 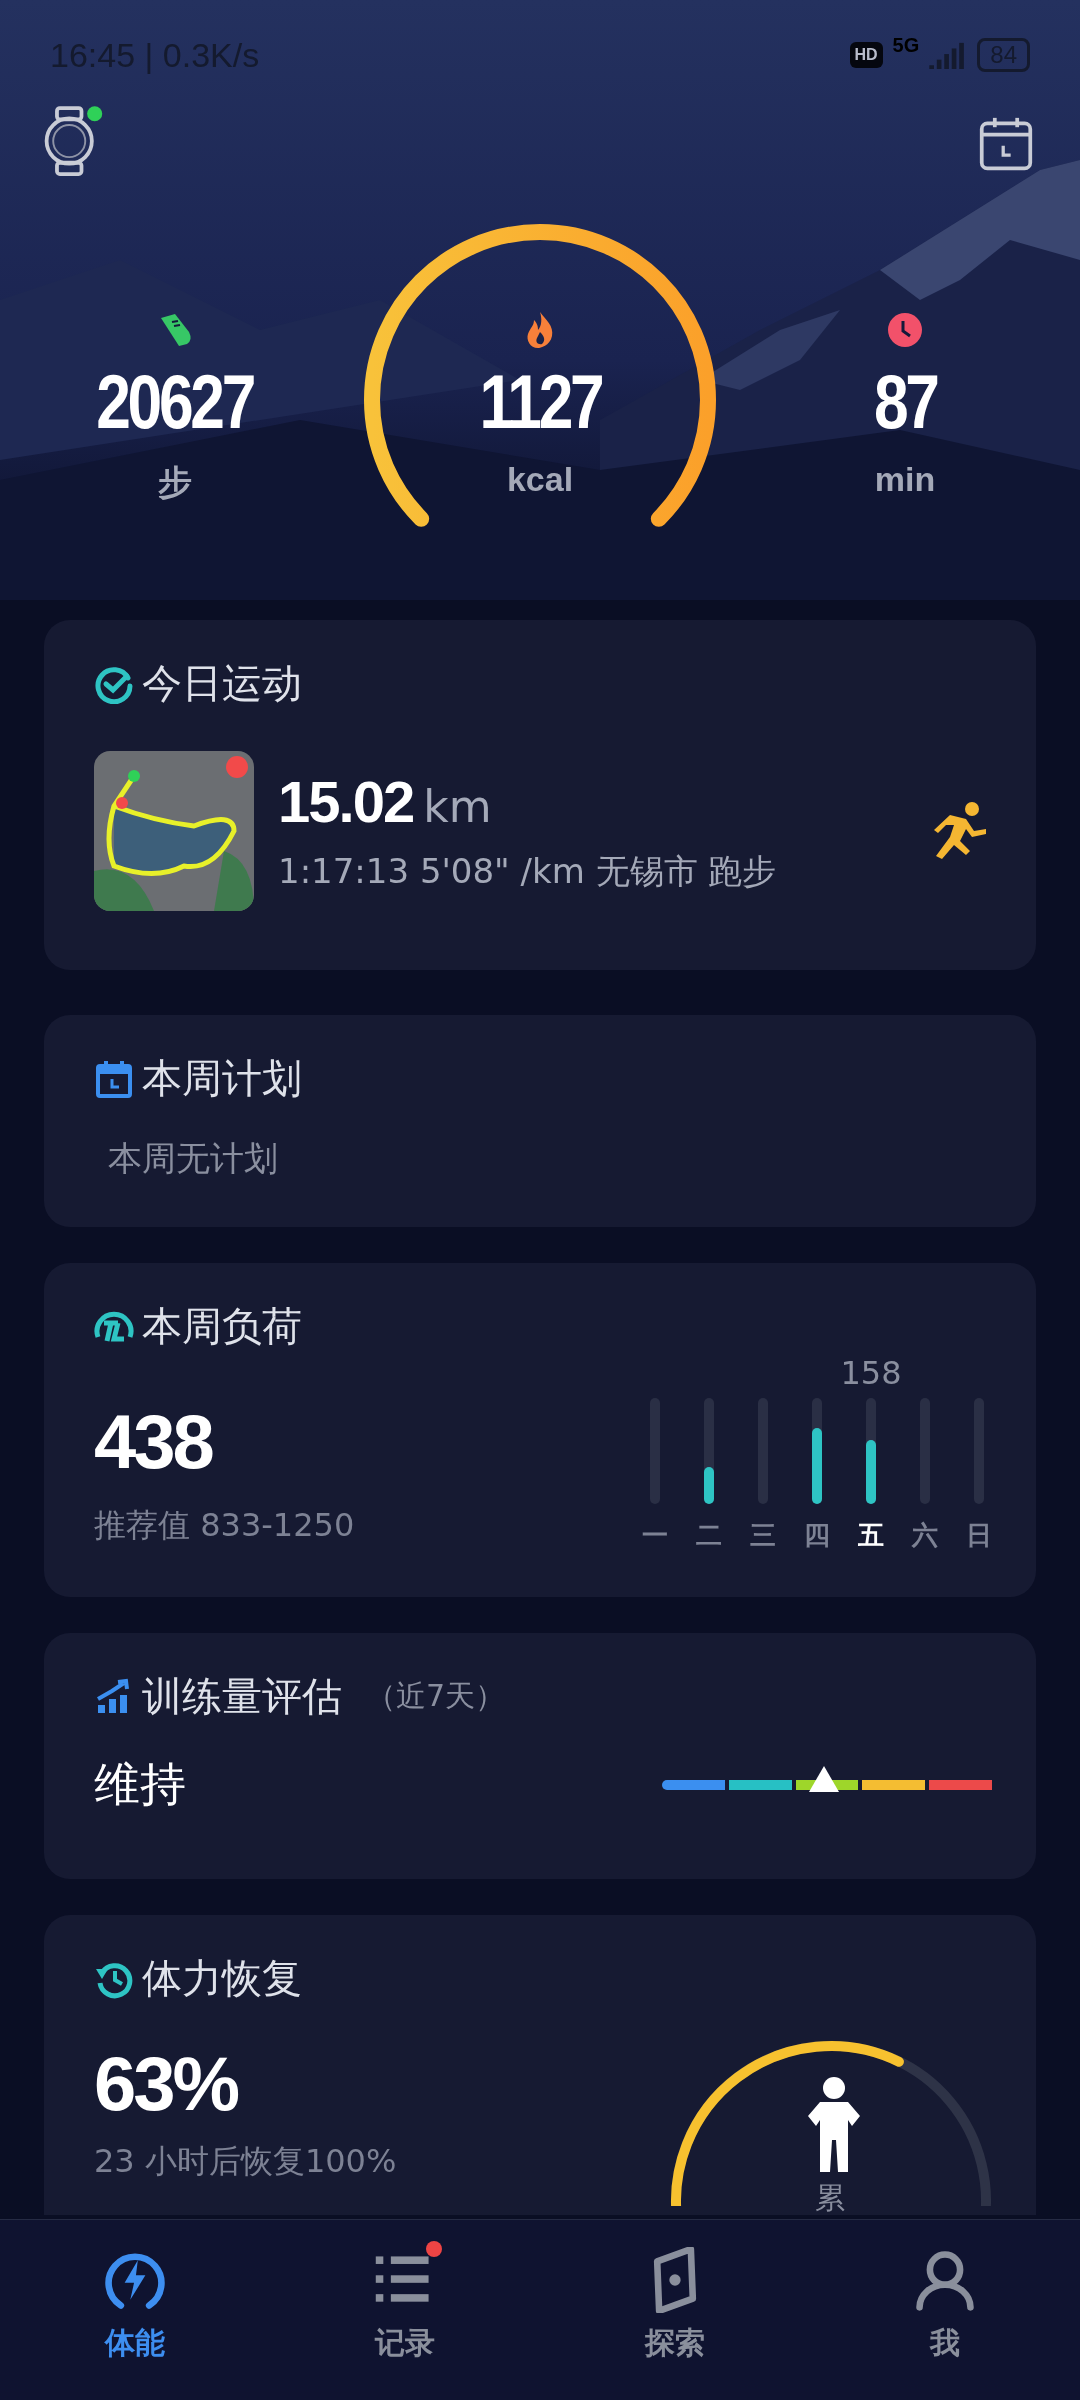 I want to click on stat-value: 87, so click(x=905, y=402).